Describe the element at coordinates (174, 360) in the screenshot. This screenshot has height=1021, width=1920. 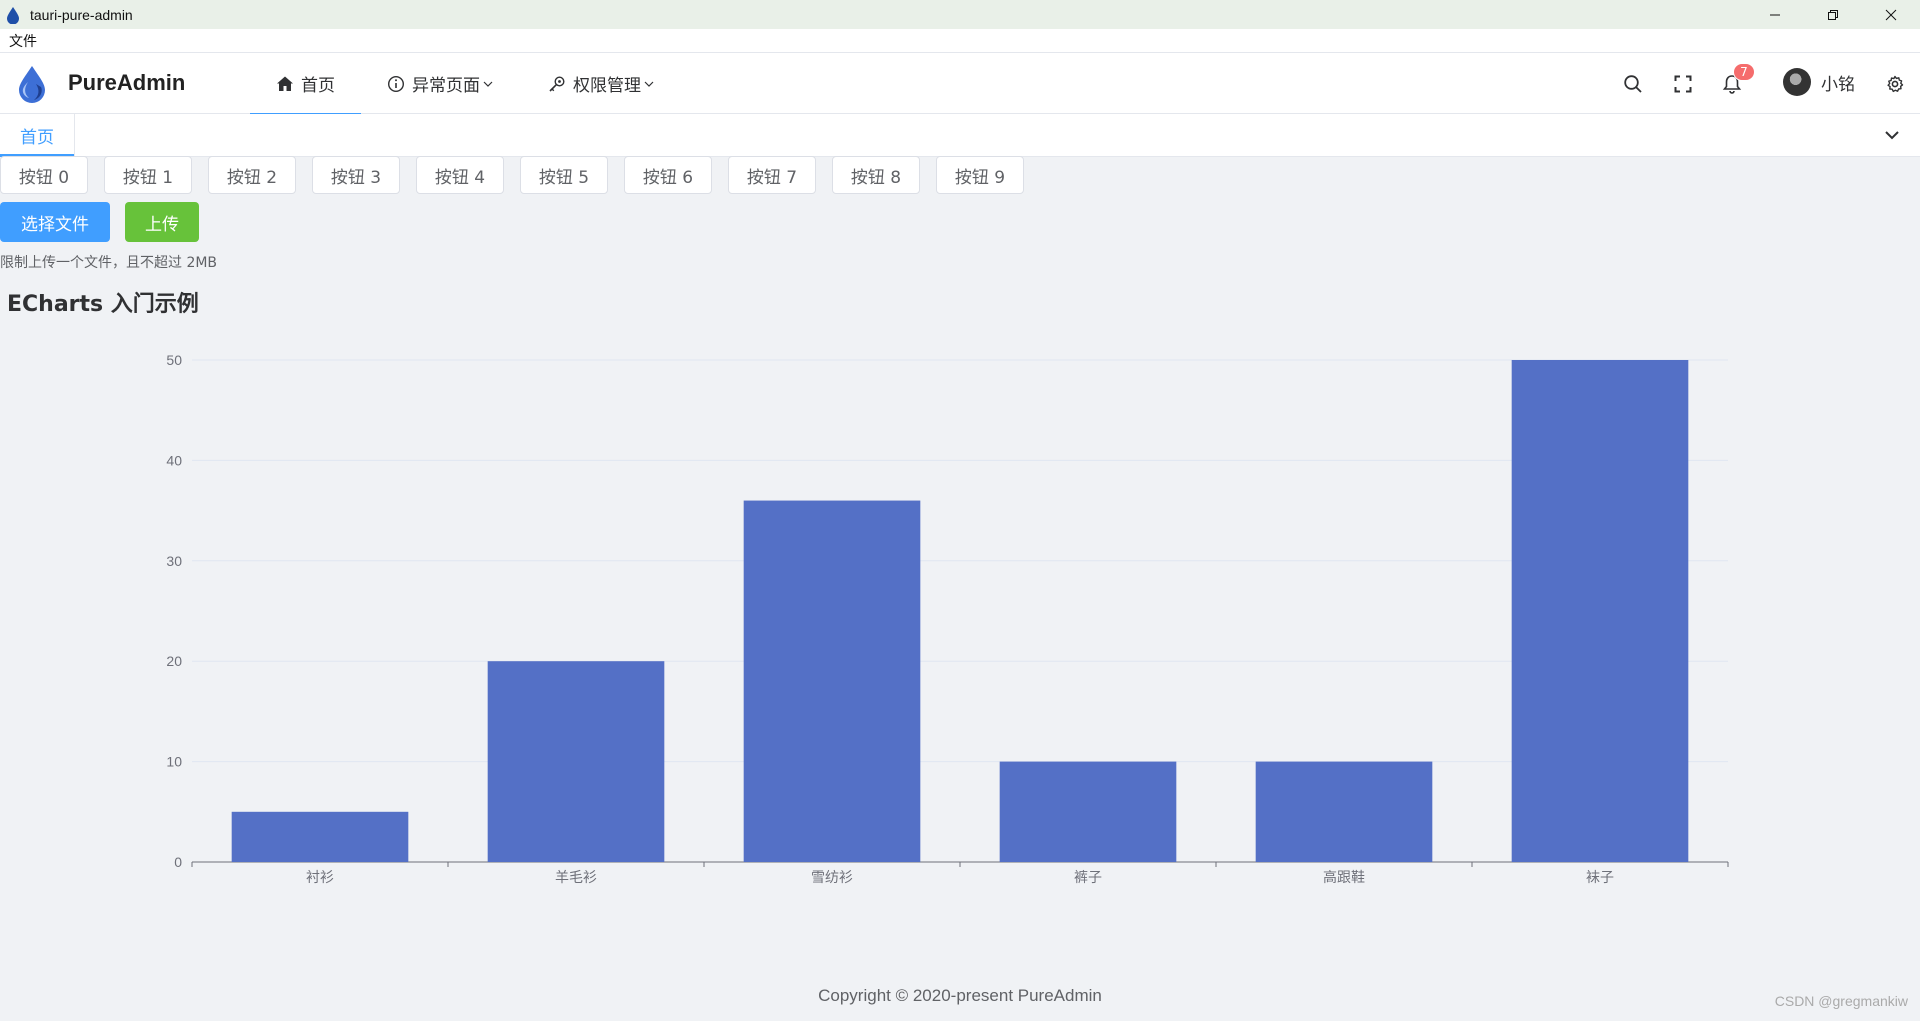
I see `y-tick-label: 50` at that location.